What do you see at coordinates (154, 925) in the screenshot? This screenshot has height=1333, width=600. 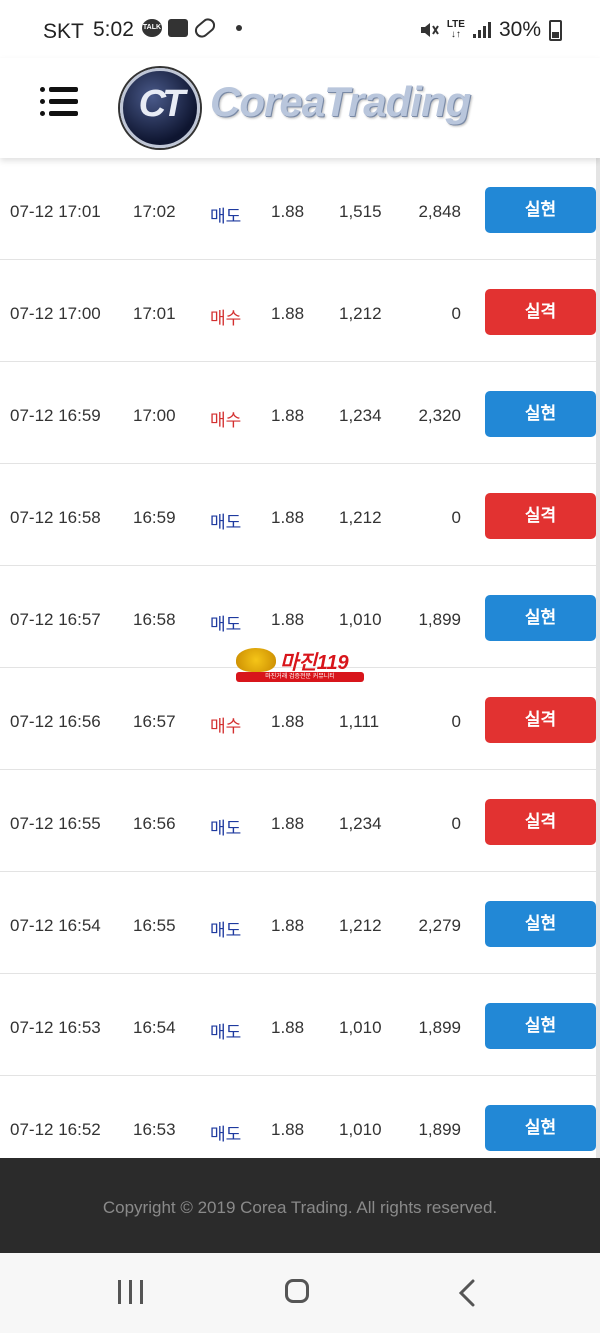 I see `trade-close-time: 16:55` at bounding box center [154, 925].